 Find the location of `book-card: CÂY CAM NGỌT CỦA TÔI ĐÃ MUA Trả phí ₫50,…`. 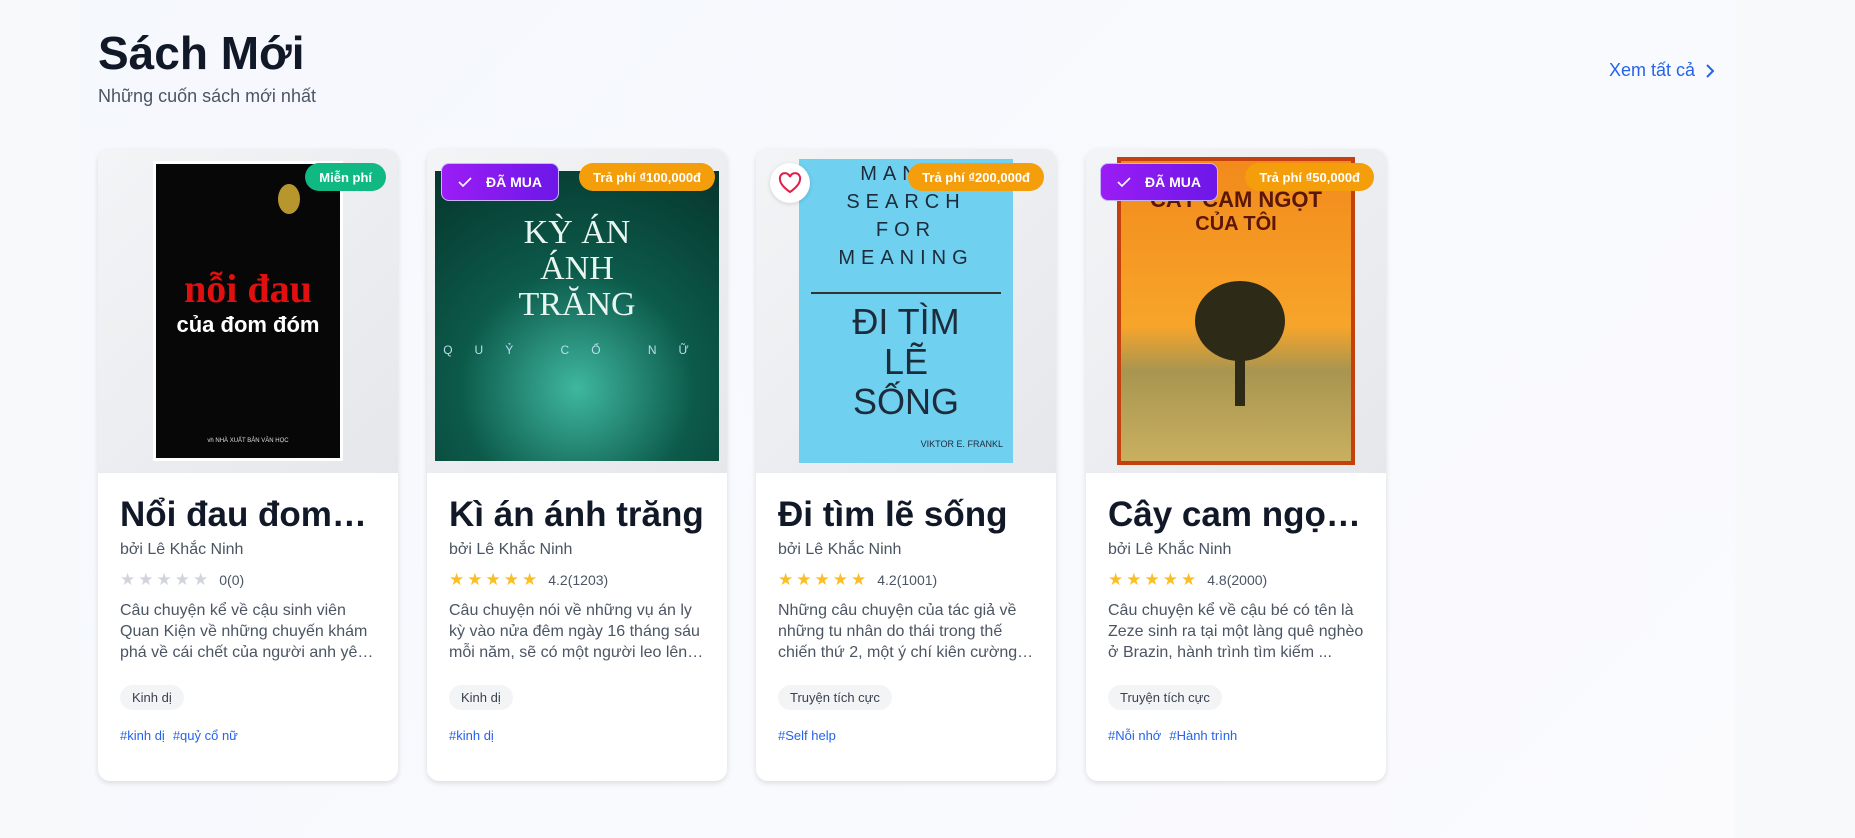

book-card: CÂY CAM NGỌT CỦA TÔI ĐÃ MUA Trả phí ₫50,… is located at coordinates (1236, 465).